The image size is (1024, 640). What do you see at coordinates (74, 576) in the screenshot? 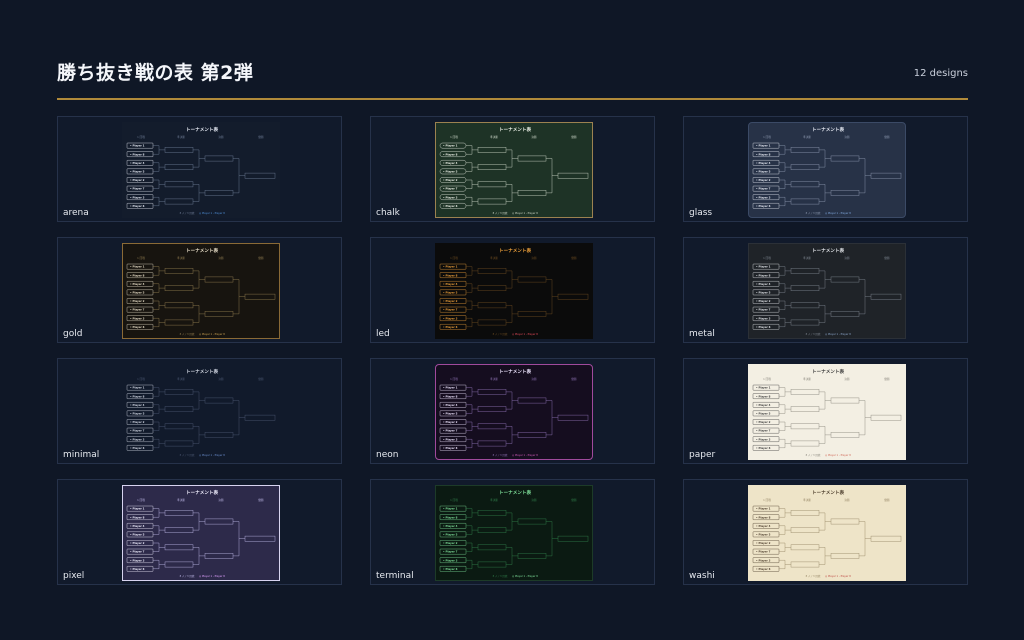
I see `design-label: pixel` at bounding box center [74, 576].